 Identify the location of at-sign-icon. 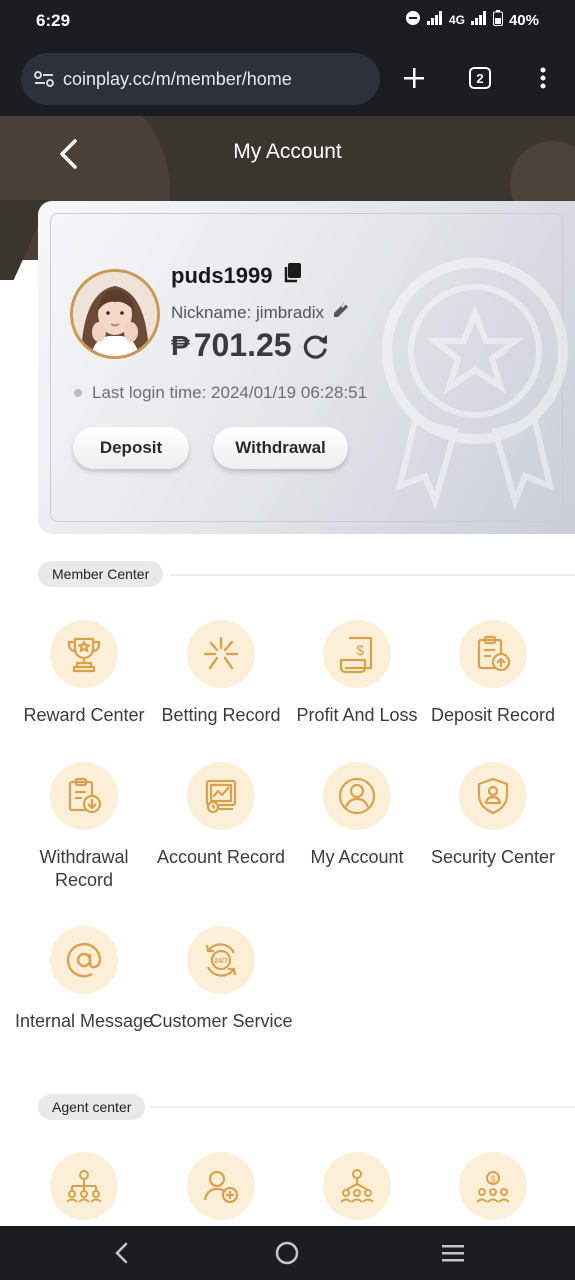
(84, 960).